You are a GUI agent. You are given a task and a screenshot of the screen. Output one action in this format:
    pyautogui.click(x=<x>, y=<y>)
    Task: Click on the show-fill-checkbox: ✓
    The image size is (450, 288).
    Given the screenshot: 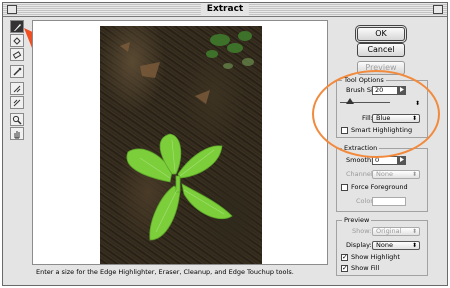 What is the action you would take?
    pyautogui.click(x=344, y=268)
    